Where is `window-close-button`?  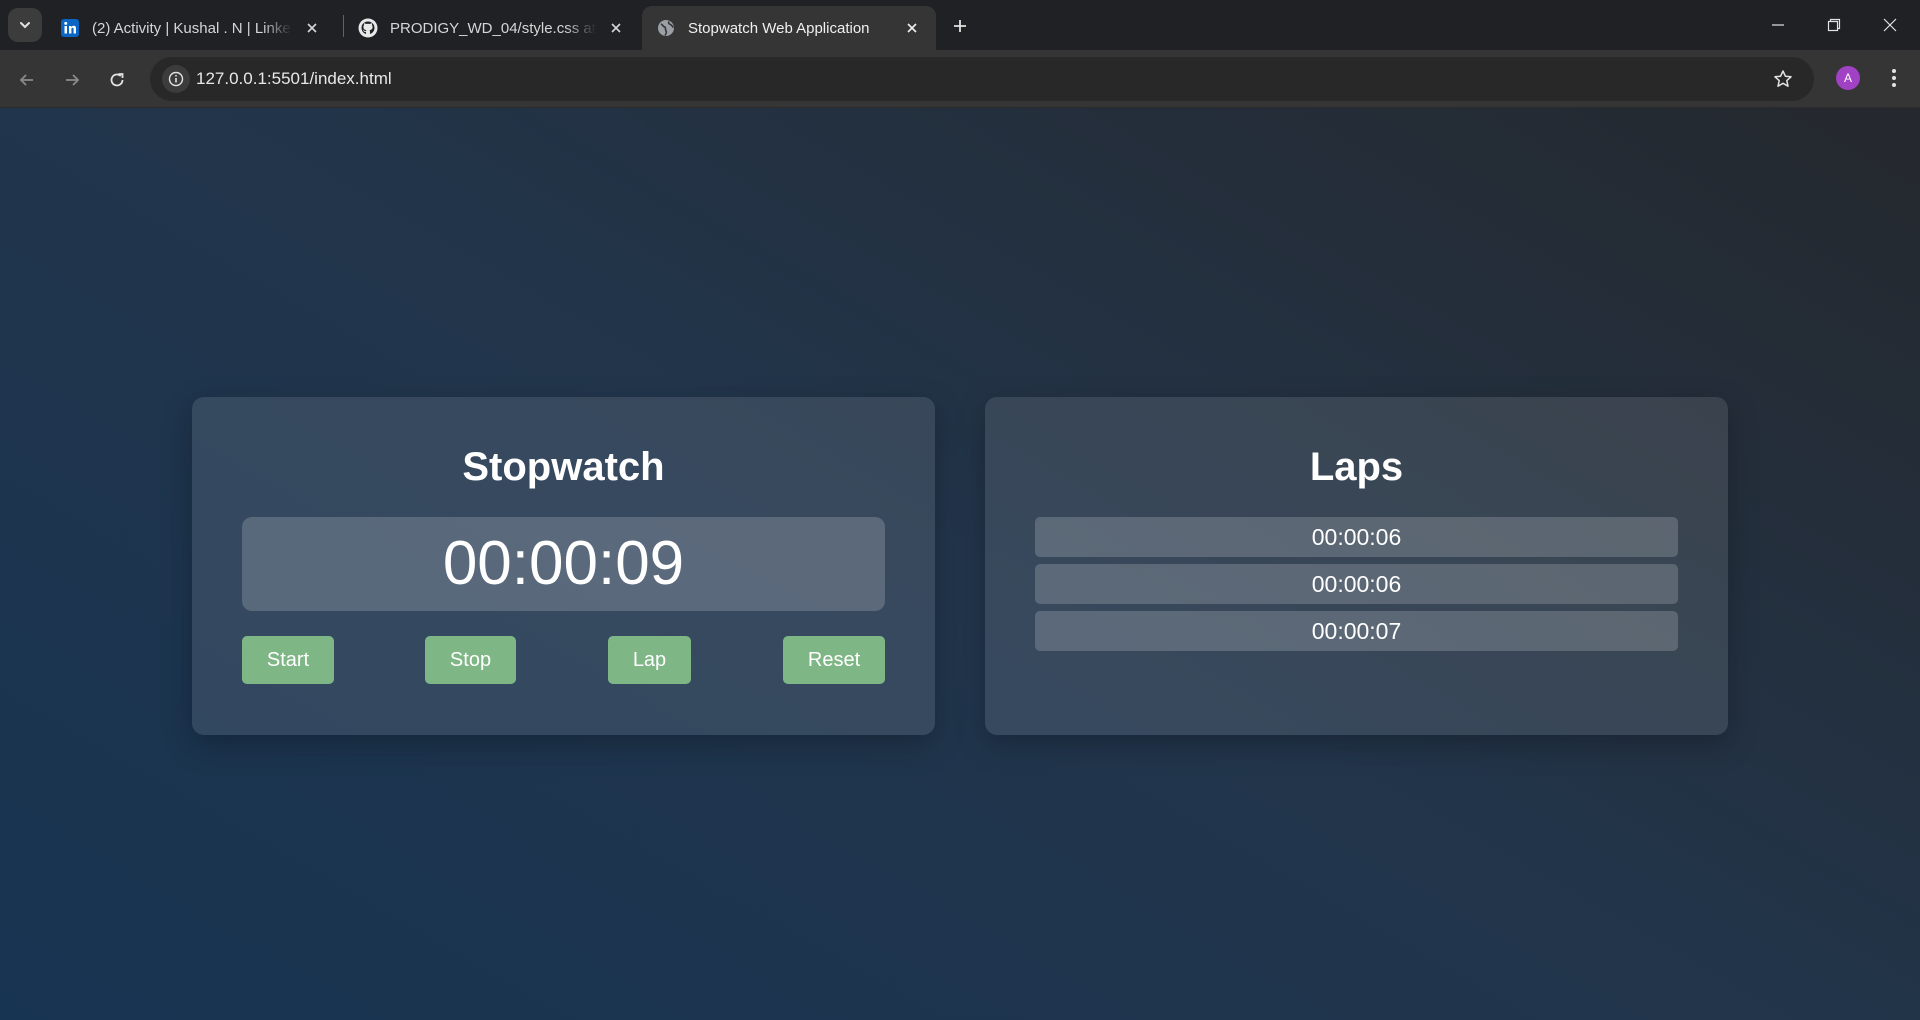 window-close-button is located at coordinates (1890, 25).